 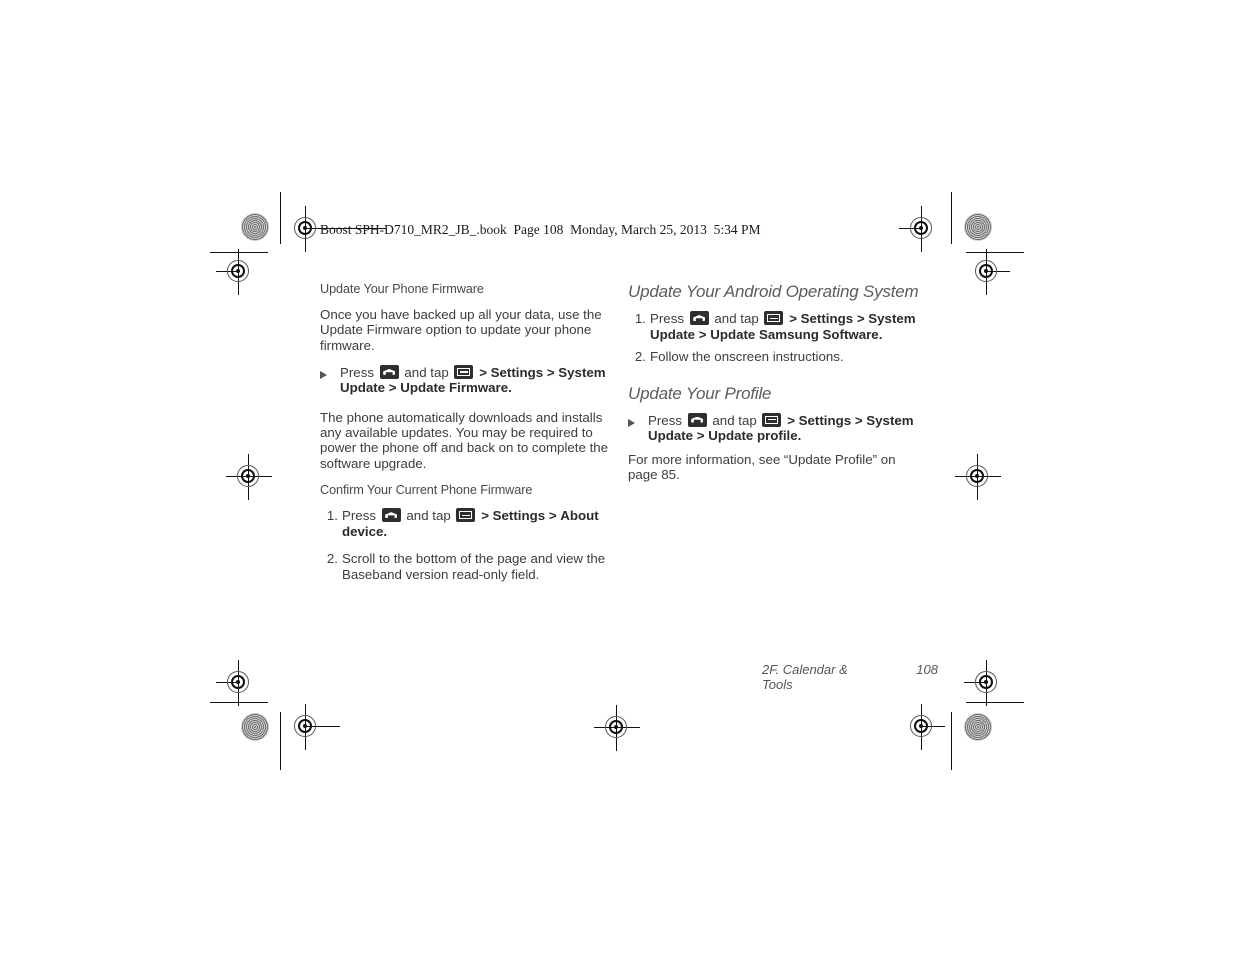 I want to click on sub-heading-update-your-phone-firmware: Update Your Phone Firmware, so click(x=402, y=289).